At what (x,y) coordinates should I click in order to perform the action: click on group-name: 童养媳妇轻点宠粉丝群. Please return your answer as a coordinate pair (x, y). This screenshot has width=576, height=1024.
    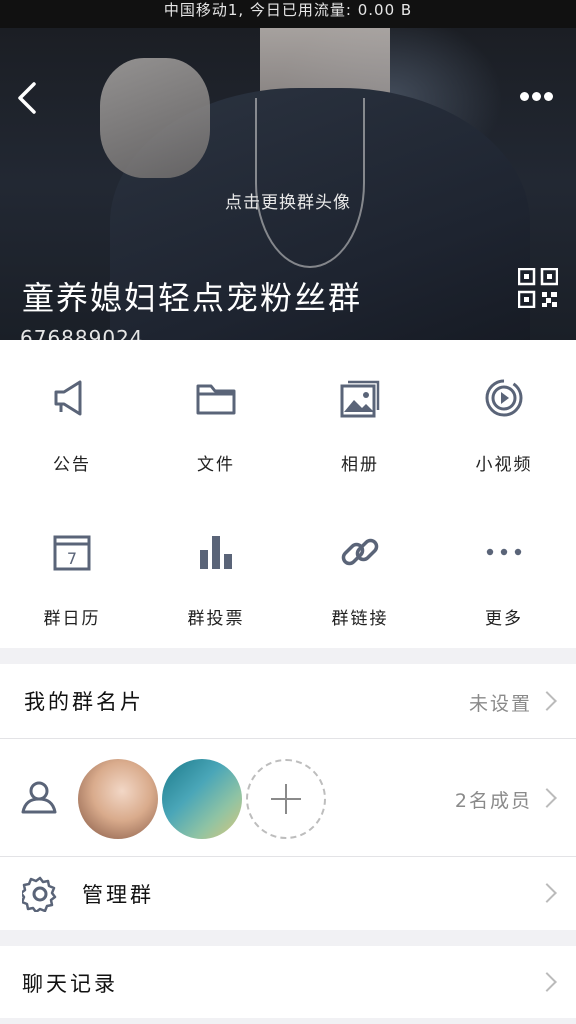
    Looking at the image, I should click on (192, 298).